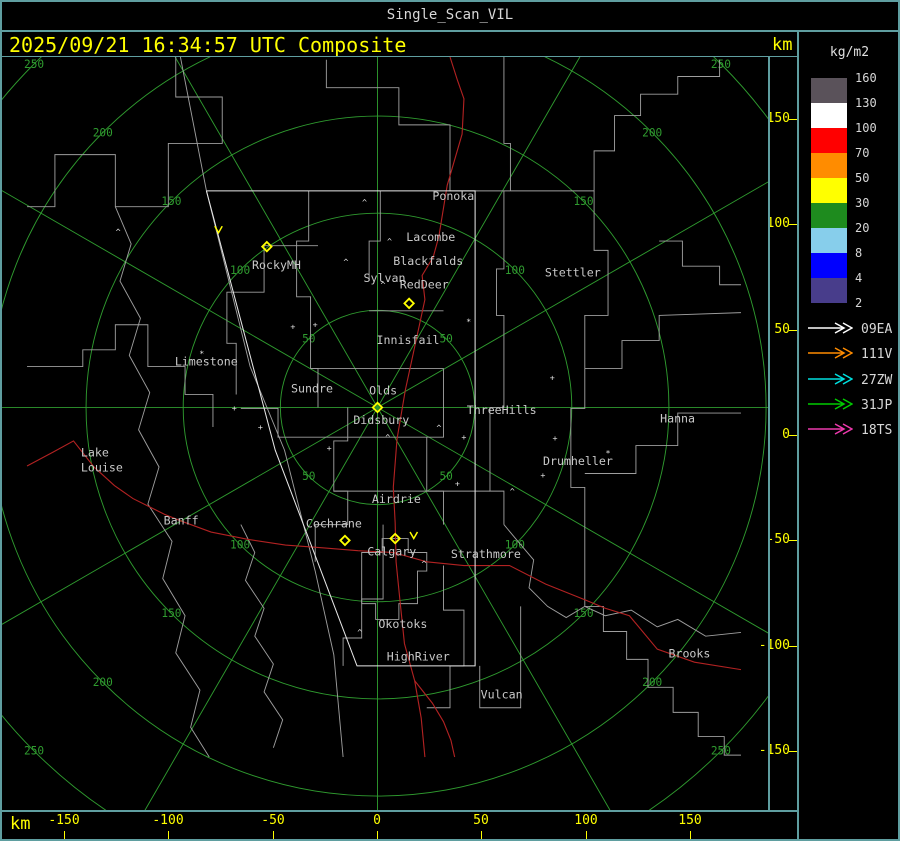 Image resolution: width=900 pixels, height=841 pixels. I want to click on radar-site-id: 111V, so click(877, 355).